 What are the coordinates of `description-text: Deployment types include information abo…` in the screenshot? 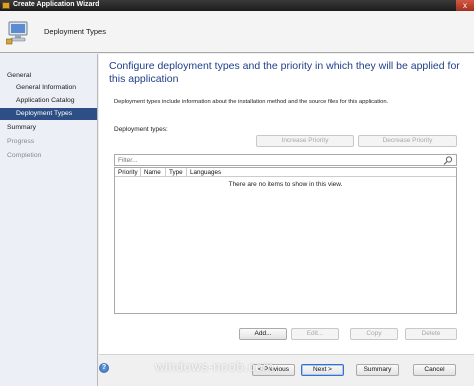 It's located at (251, 102).